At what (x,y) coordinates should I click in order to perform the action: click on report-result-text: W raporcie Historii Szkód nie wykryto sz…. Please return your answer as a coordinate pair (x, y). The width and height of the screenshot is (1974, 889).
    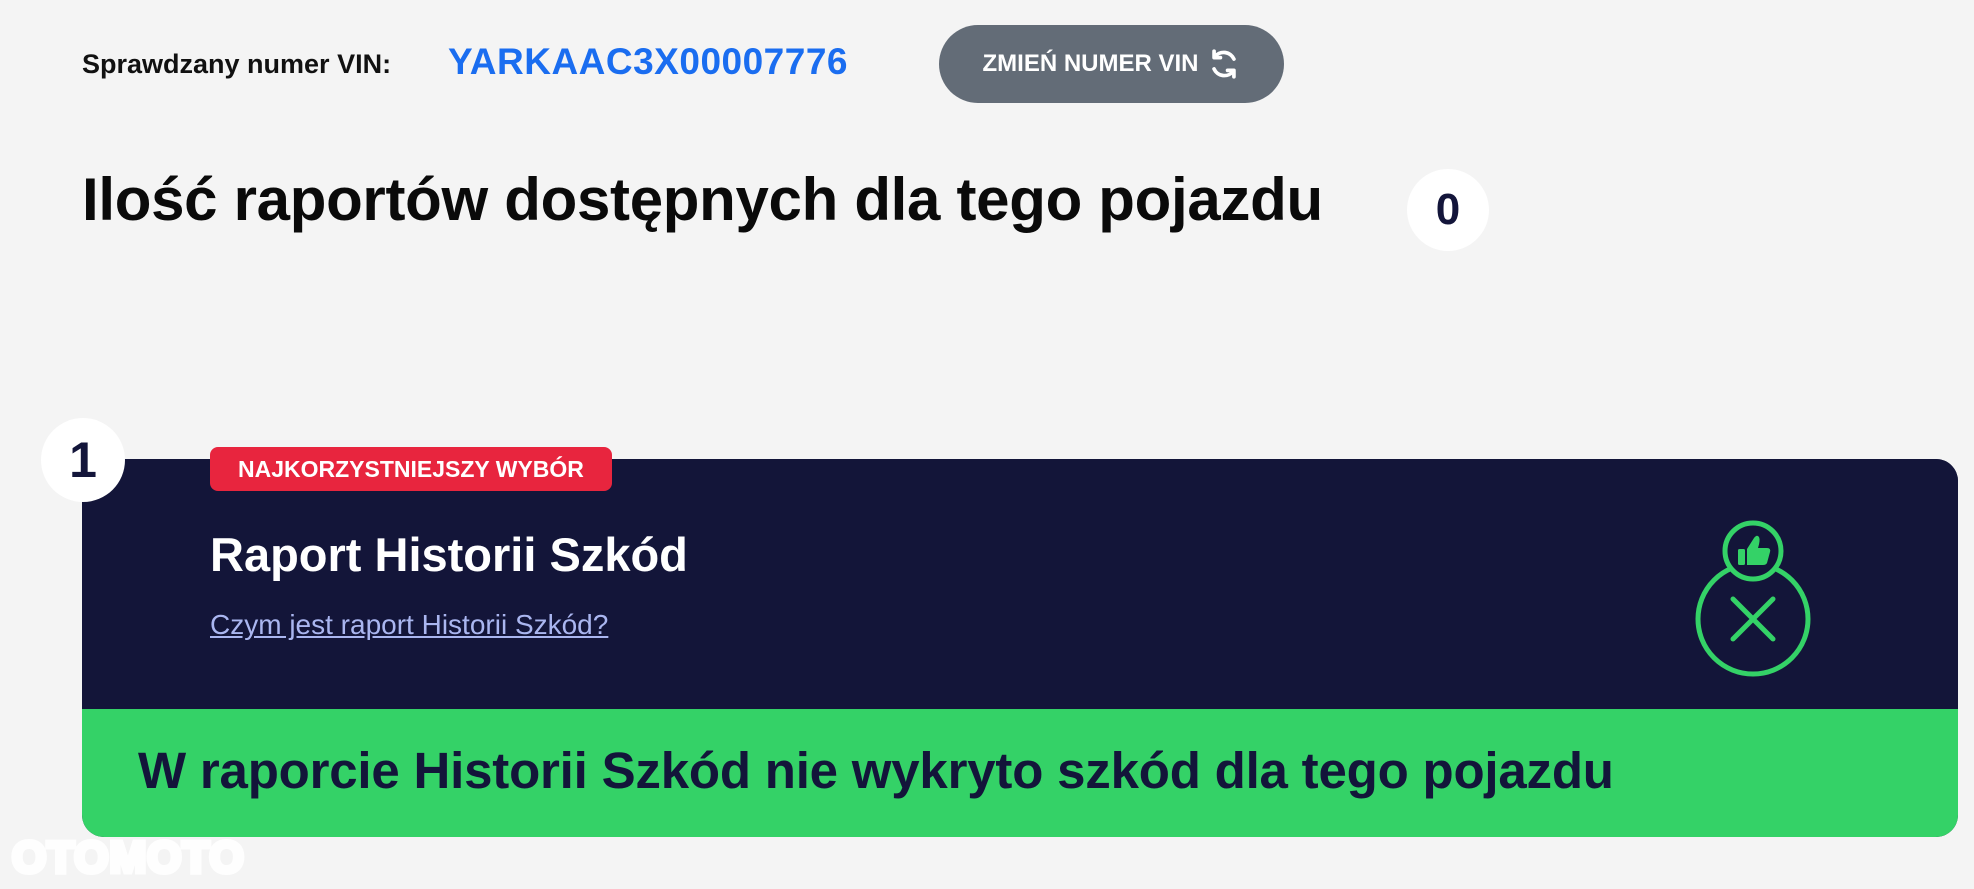
    Looking at the image, I should click on (876, 770).